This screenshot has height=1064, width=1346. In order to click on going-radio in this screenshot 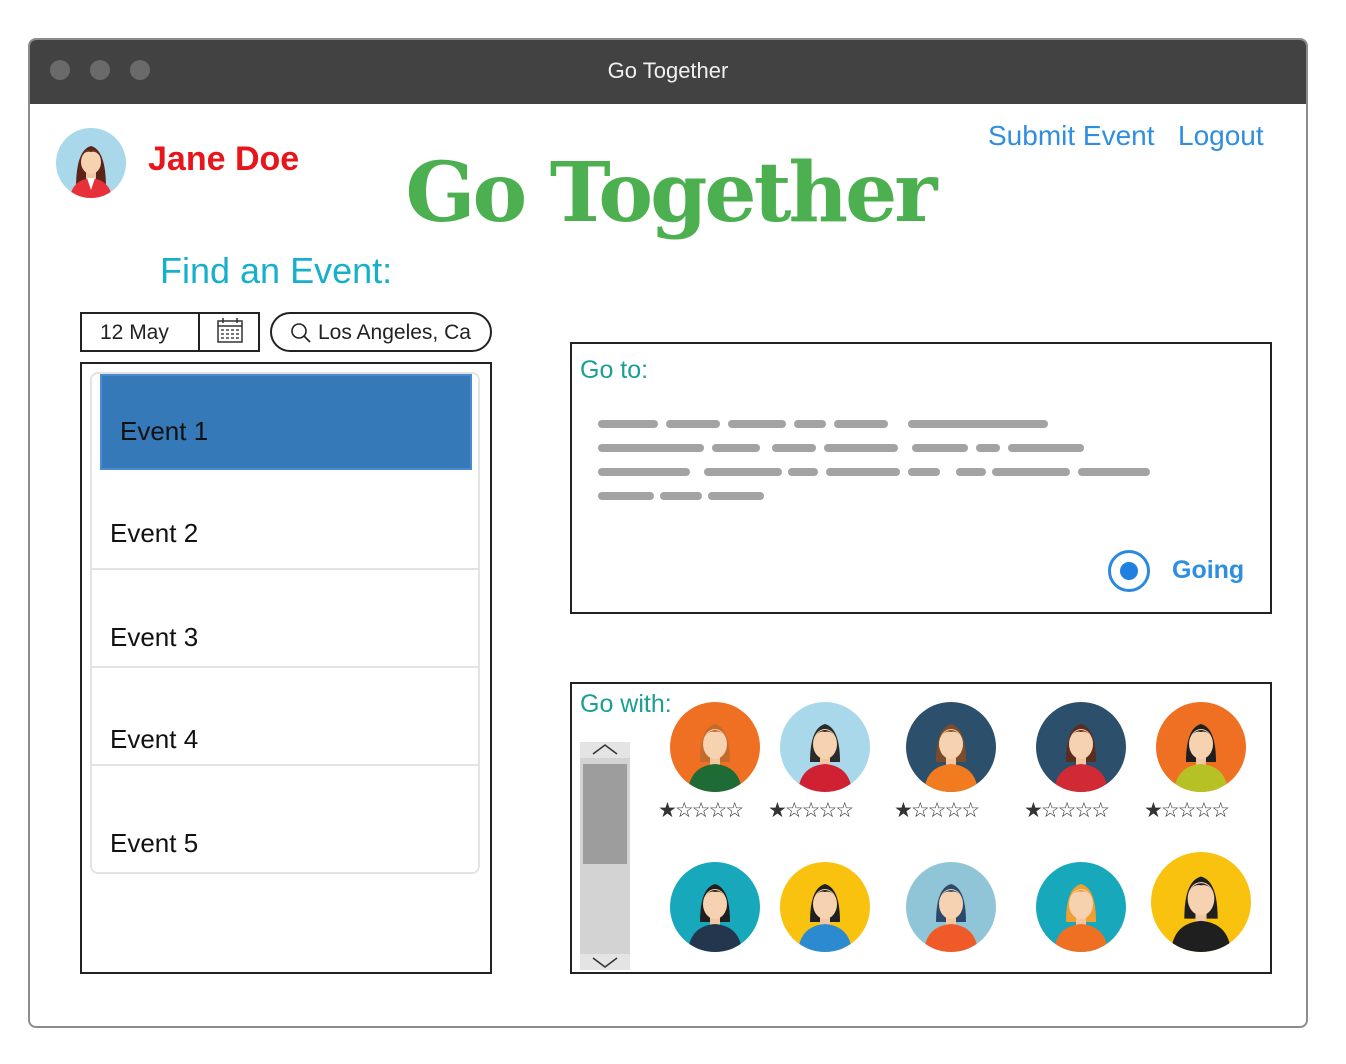, I will do `click(1129, 571)`.